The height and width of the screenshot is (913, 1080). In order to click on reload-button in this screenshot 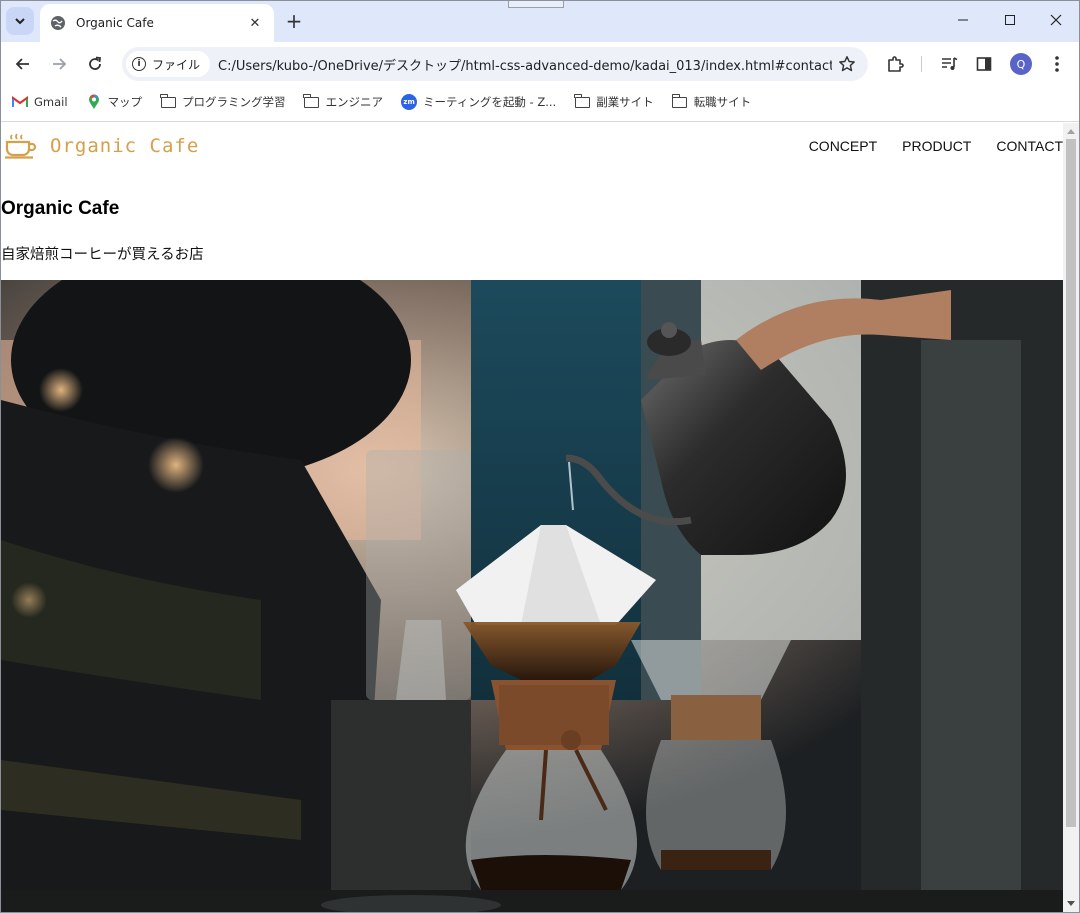, I will do `click(95, 64)`.